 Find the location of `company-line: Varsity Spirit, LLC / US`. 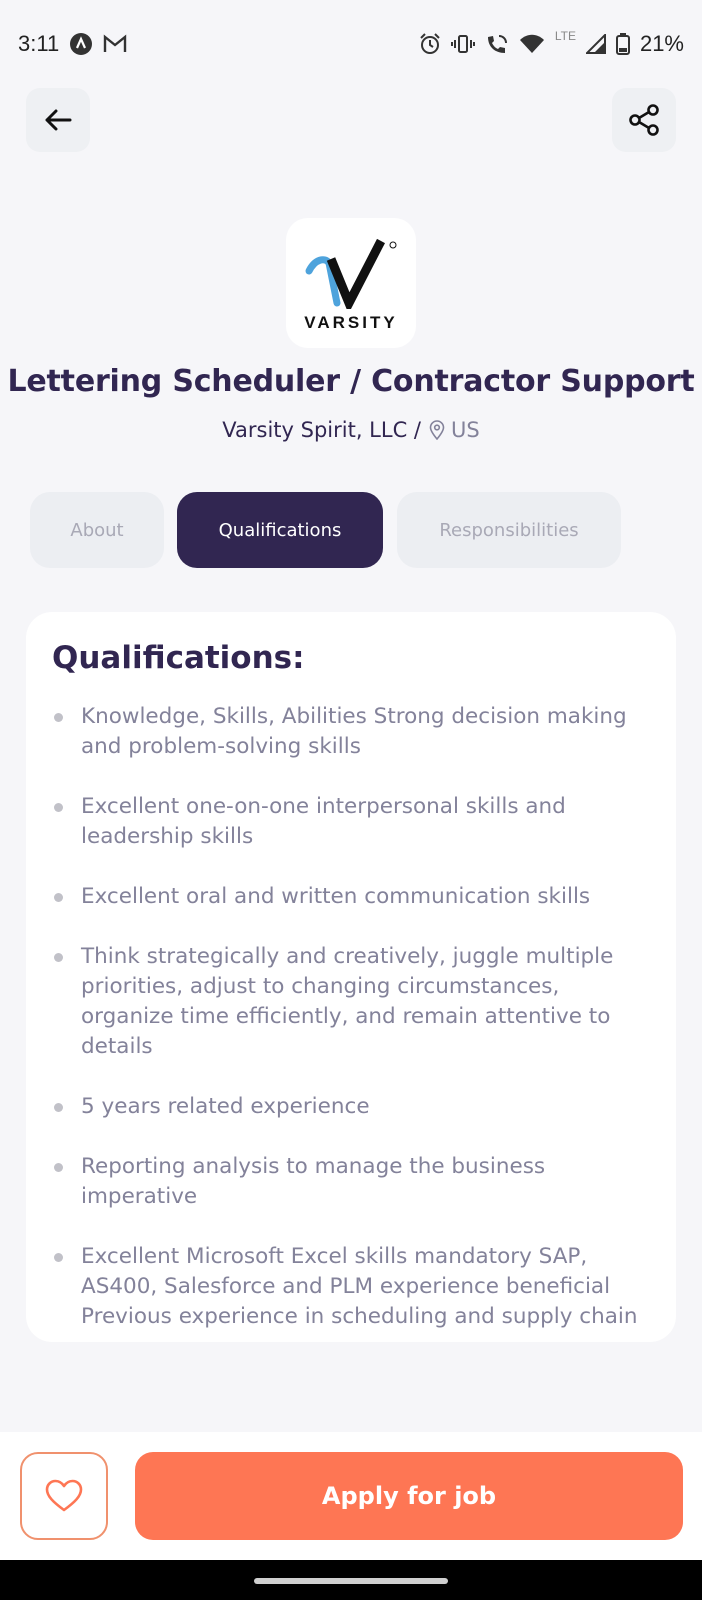

company-line: Varsity Spirit, LLC / US is located at coordinates (351, 430).